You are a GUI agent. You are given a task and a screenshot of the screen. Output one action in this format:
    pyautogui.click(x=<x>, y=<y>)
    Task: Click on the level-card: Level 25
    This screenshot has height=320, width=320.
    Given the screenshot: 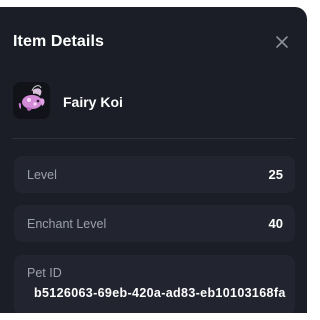 What is the action you would take?
    pyautogui.click(x=154, y=174)
    